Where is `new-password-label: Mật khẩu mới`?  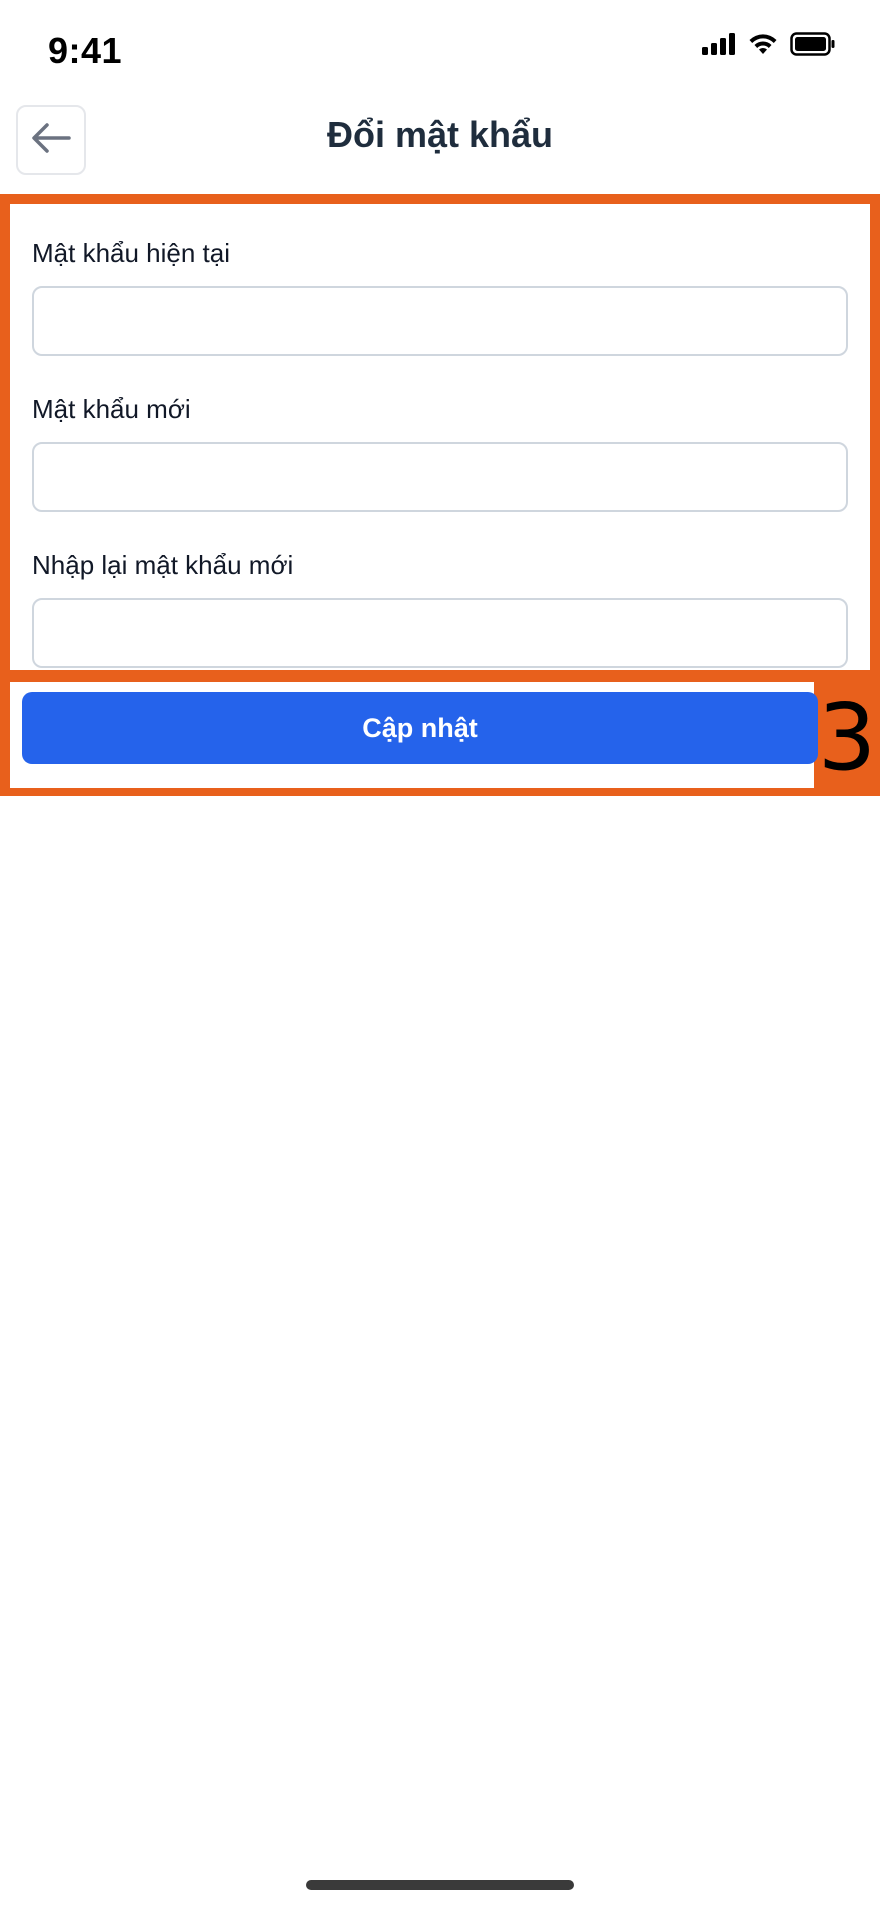 new-password-label: Mật khẩu mới is located at coordinates (111, 409).